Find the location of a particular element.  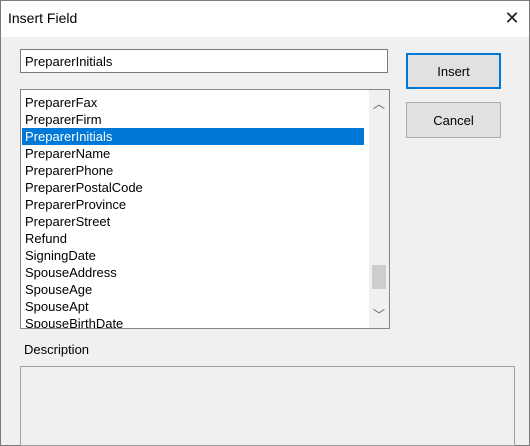

scroll-down-icon: ﹀ is located at coordinates (379, 314).